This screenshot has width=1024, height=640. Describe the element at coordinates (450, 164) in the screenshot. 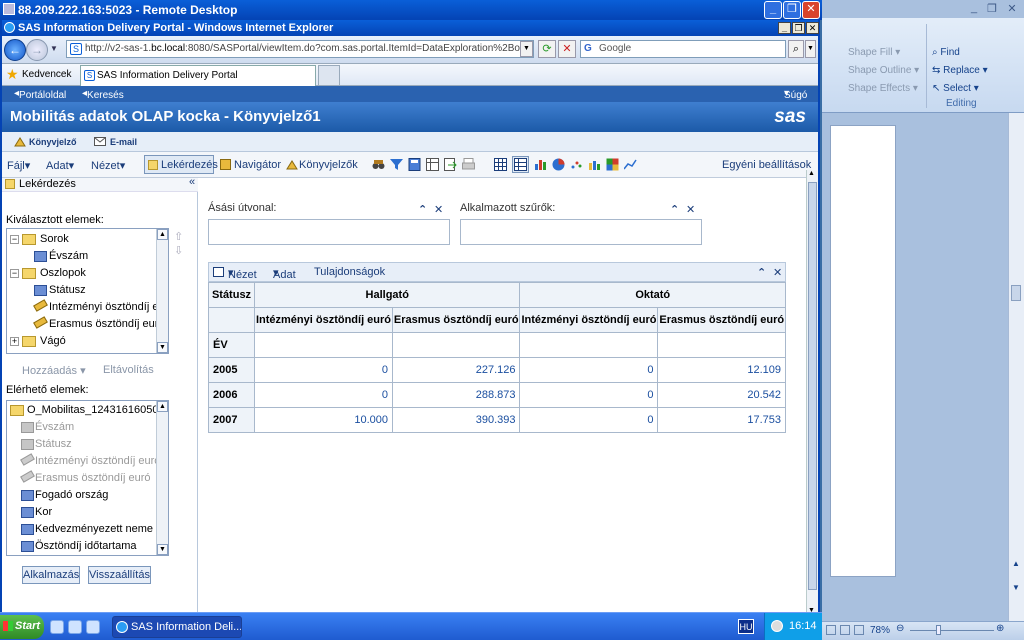

I see `export-icon` at that location.